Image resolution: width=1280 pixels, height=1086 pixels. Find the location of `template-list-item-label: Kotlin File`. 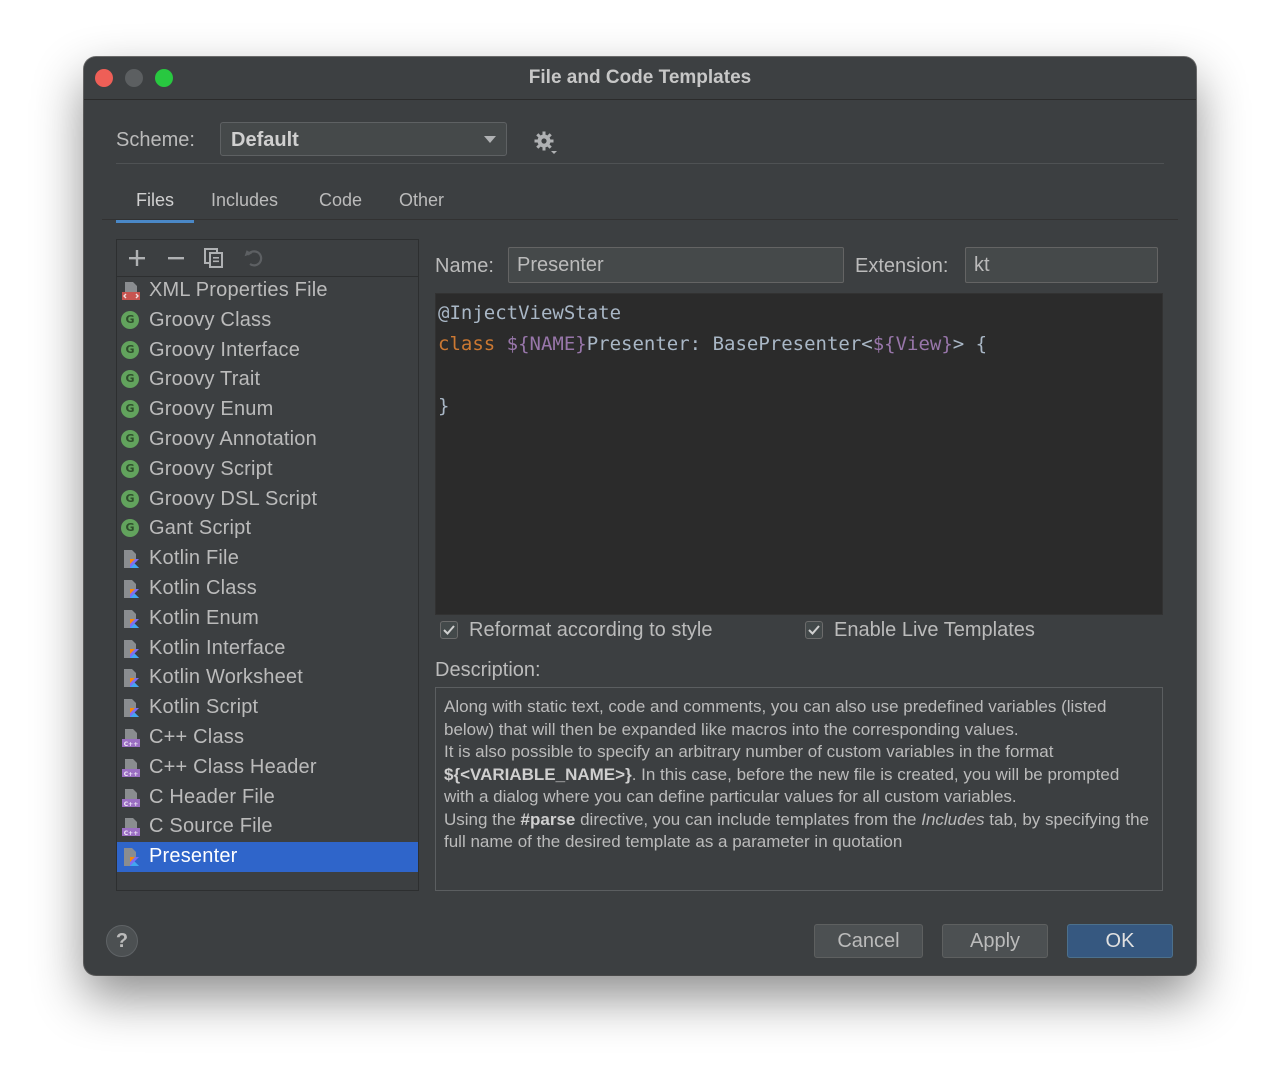

template-list-item-label: Kotlin File is located at coordinates (194, 558).